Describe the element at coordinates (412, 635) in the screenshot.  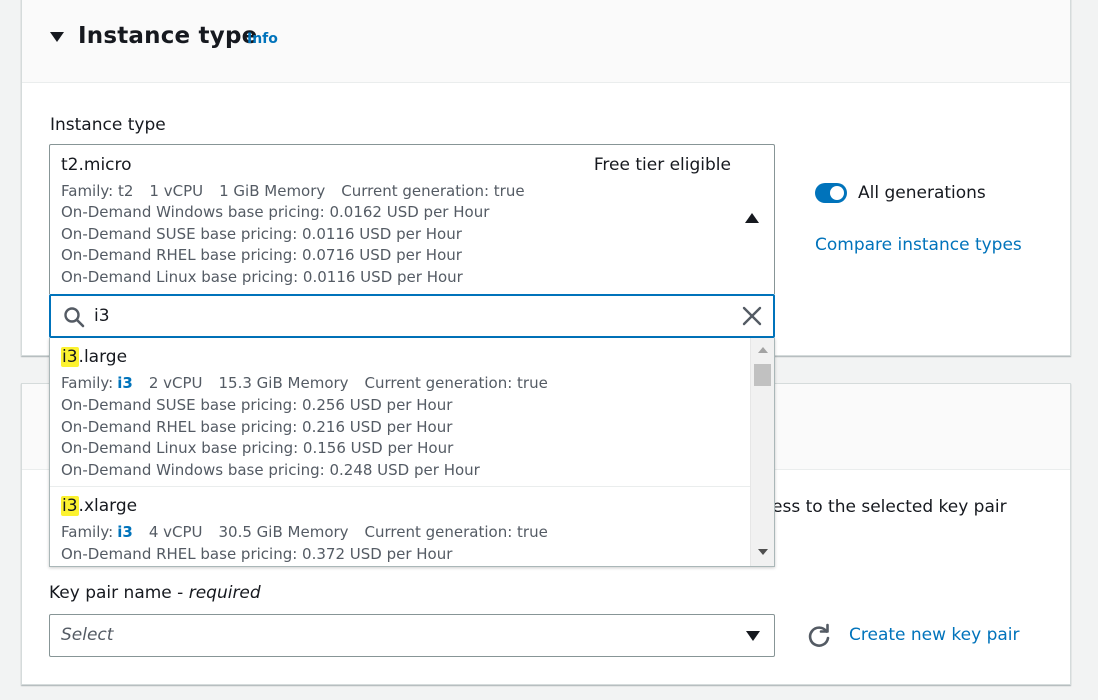
I see `key-pair-select: Select` at that location.